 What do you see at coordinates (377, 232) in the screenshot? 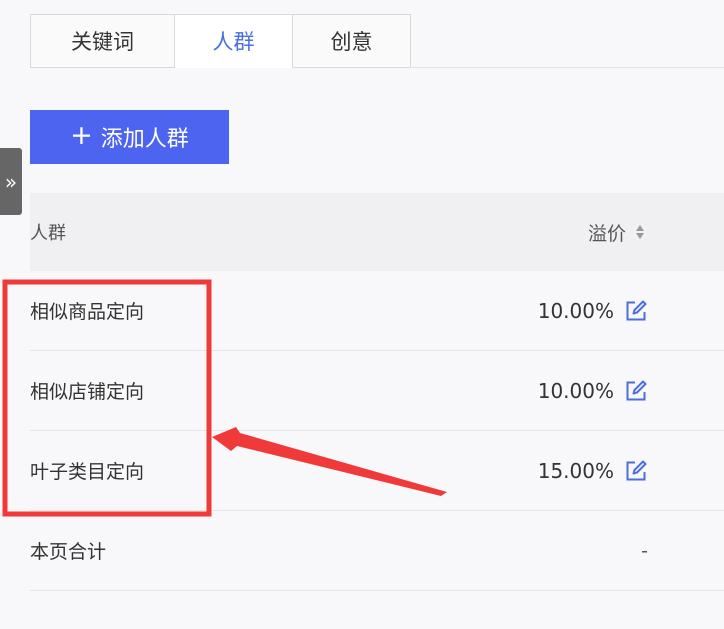
I see `table-header: 人群 溢价` at bounding box center [377, 232].